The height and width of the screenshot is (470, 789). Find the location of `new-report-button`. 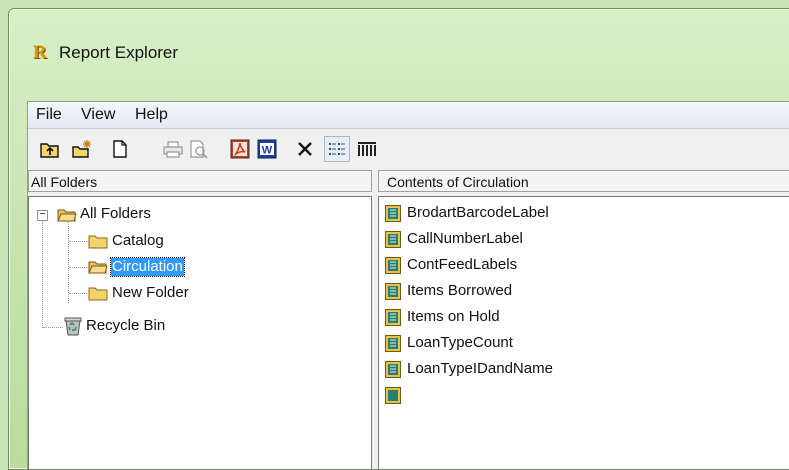

new-report-button is located at coordinates (120, 149).